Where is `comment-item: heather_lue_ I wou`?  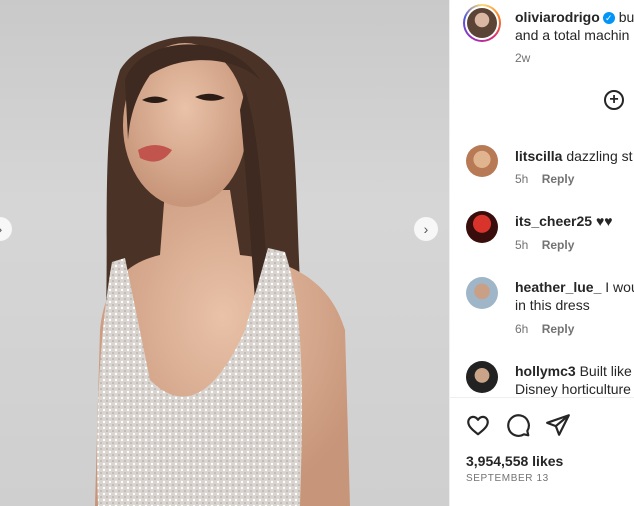
comment-item: heather_lue_ I wou is located at coordinates (574, 287).